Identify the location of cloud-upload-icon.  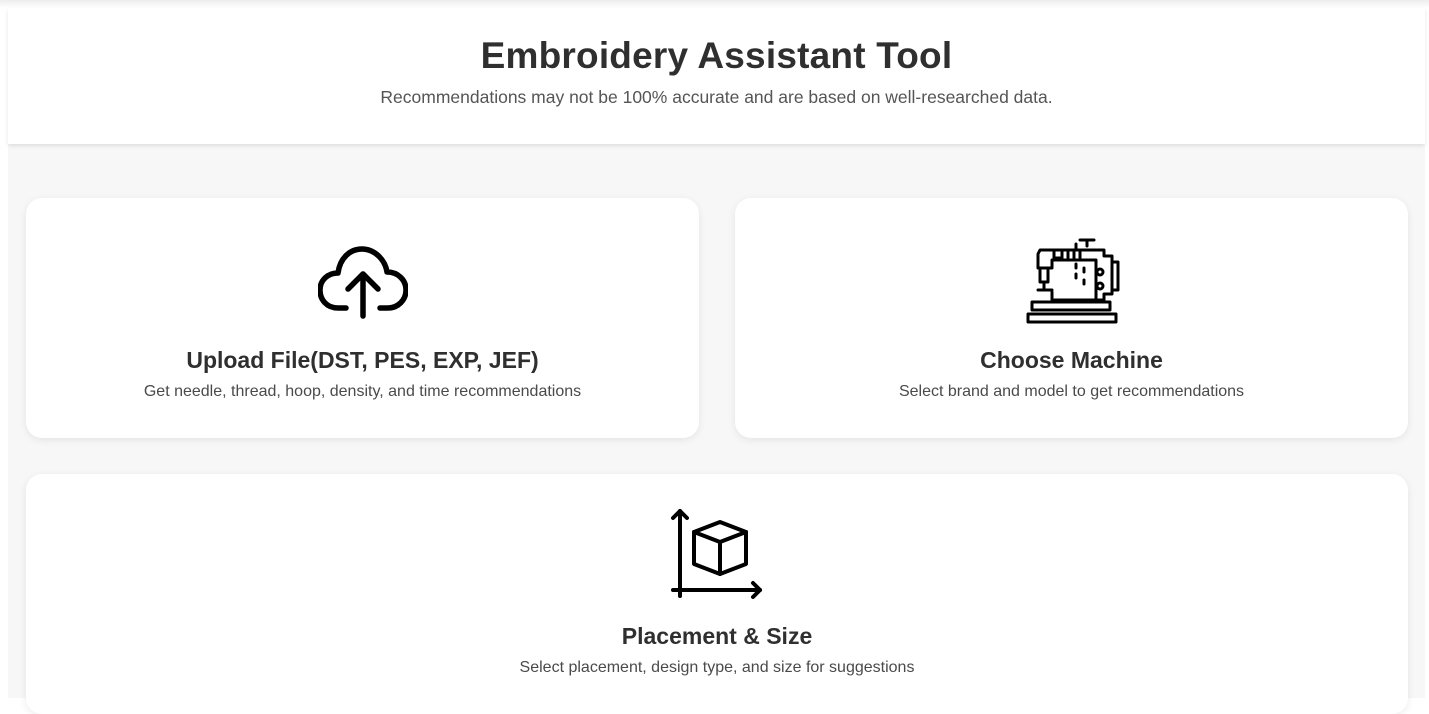
(362, 282).